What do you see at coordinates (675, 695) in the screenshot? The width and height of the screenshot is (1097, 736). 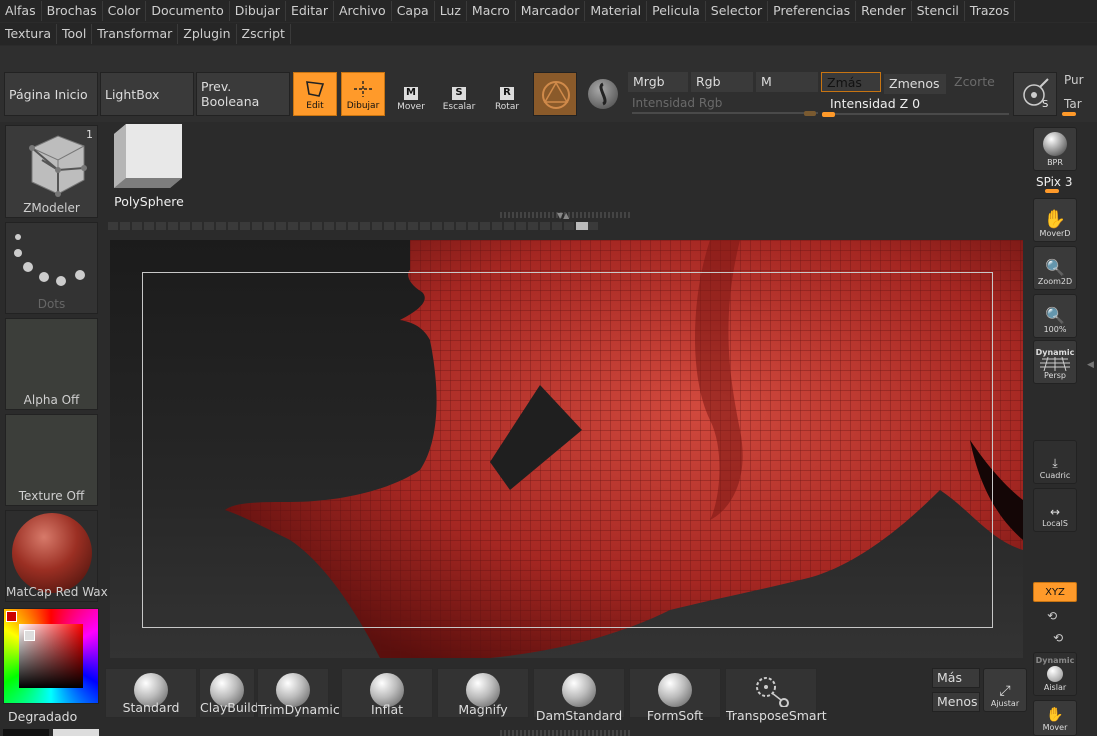 I see `brush-formsoft: FormSoft` at bounding box center [675, 695].